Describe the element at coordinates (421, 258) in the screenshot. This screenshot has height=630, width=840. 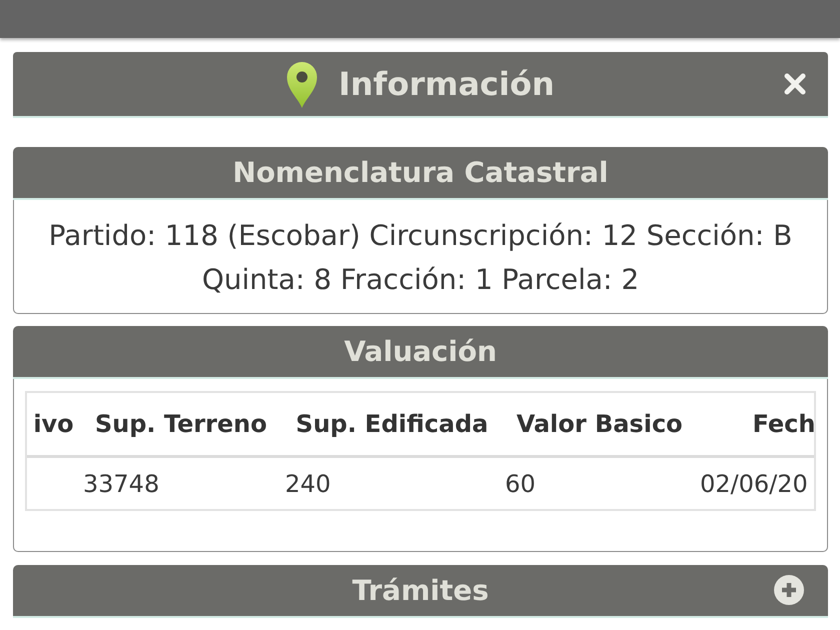
I see `cadastral-description: Partido: 118 (Escobar) Circunscripción: 12 Sección: B Quinta: 8 Fracción: 1 Parcela: 2` at that location.